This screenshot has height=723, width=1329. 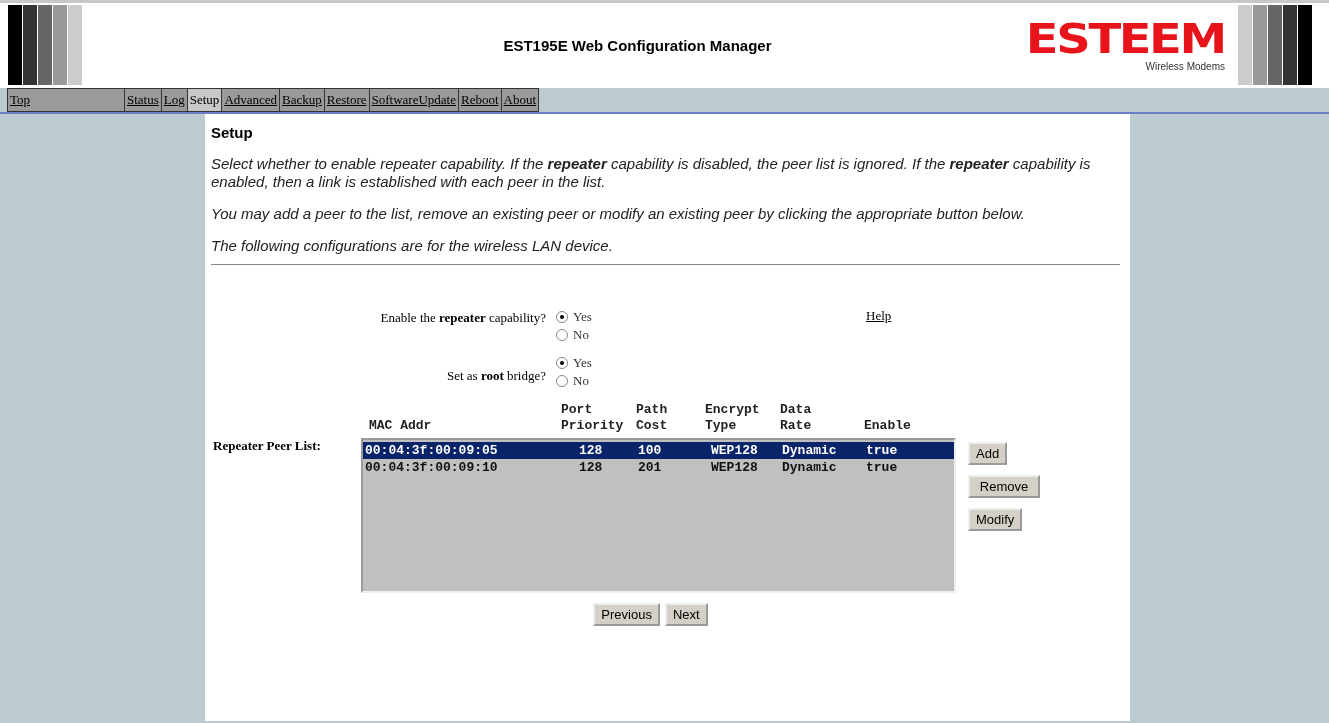 What do you see at coordinates (479, 100) in the screenshot?
I see `nav-tab: Reboot` at bounding box center [479, 100].